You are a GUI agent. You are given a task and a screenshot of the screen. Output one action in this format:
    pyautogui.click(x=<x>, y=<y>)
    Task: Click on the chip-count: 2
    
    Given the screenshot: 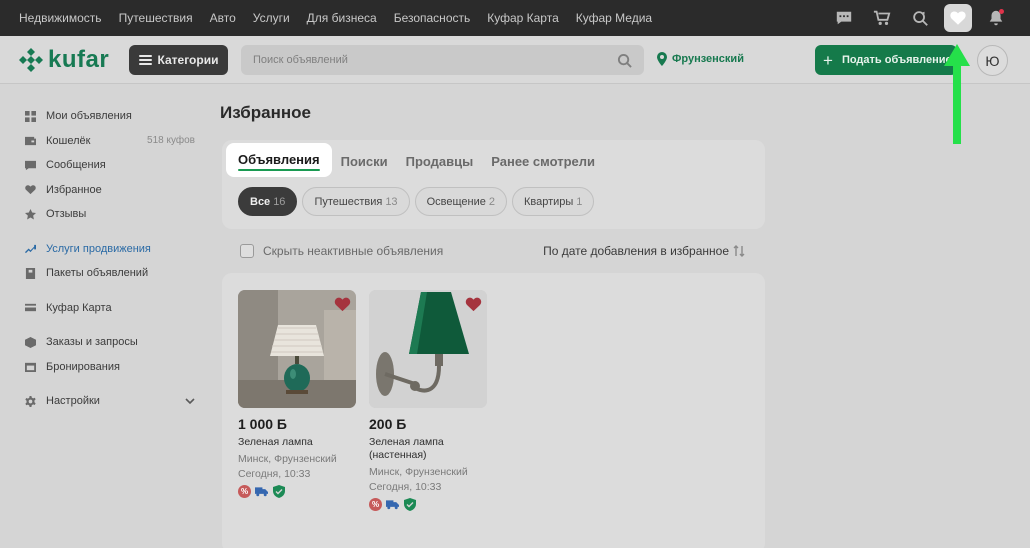 What is the action you would take?
    pyautogui.click(x=491, y=201)
    